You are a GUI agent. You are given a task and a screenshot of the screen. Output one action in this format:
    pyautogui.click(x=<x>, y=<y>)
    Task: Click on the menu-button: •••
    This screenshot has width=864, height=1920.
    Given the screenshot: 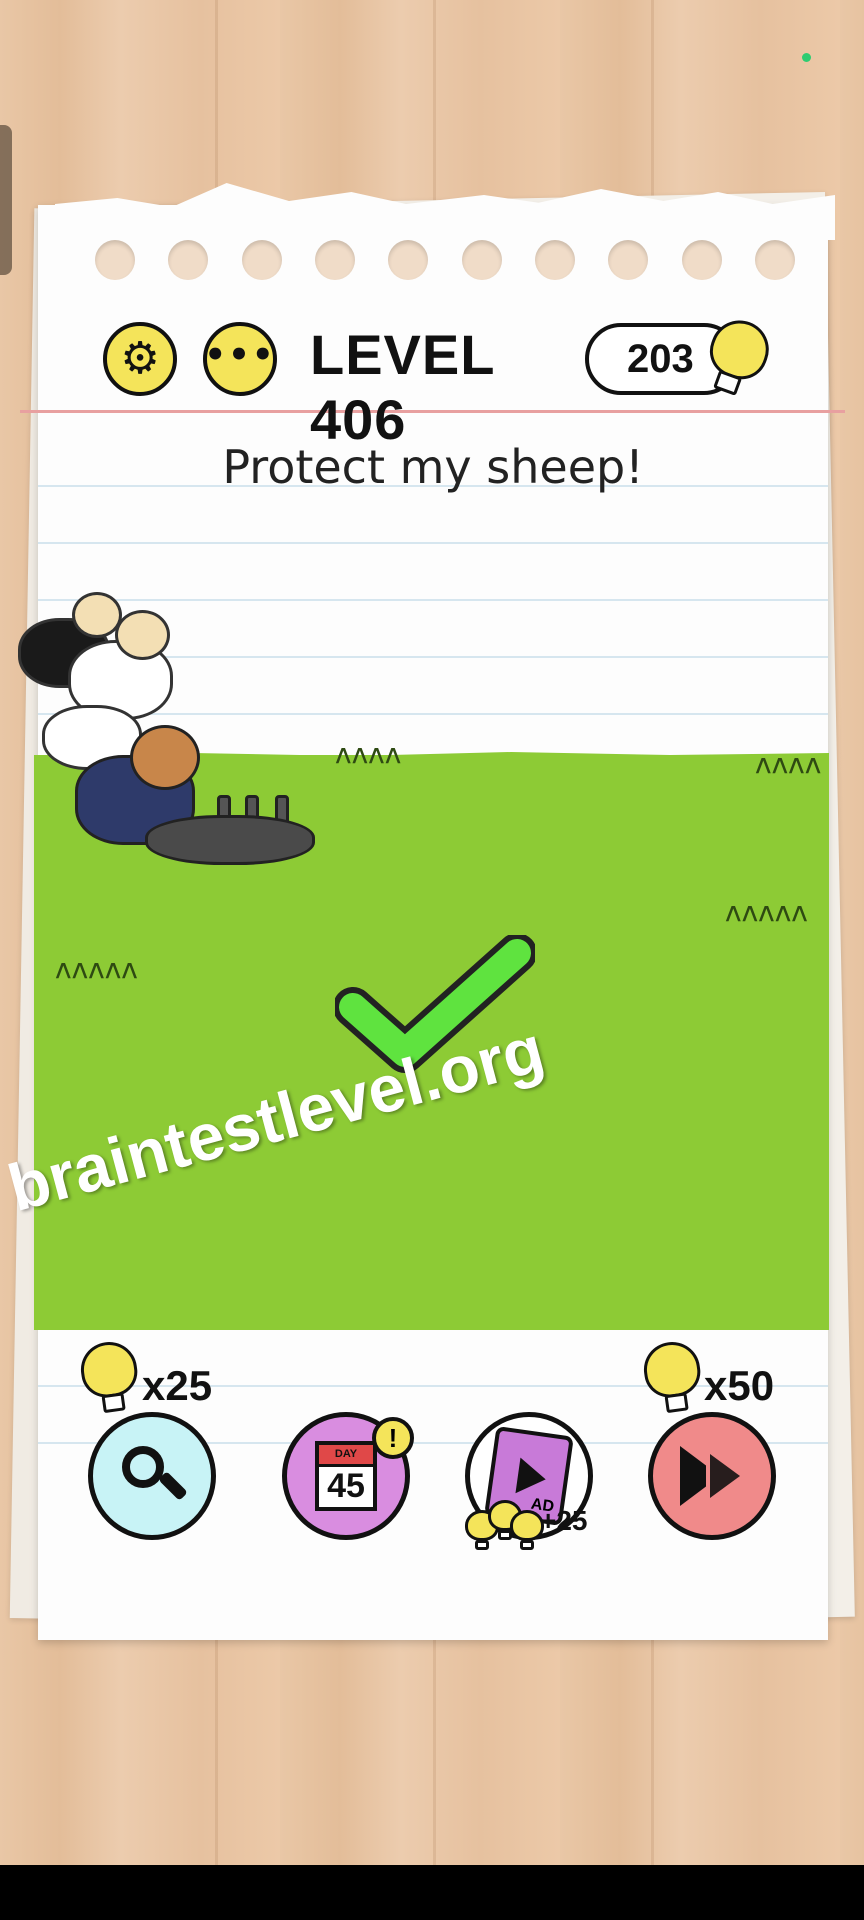 What is the action you would take?
    pyautogui.click(x=240, y=359)
    